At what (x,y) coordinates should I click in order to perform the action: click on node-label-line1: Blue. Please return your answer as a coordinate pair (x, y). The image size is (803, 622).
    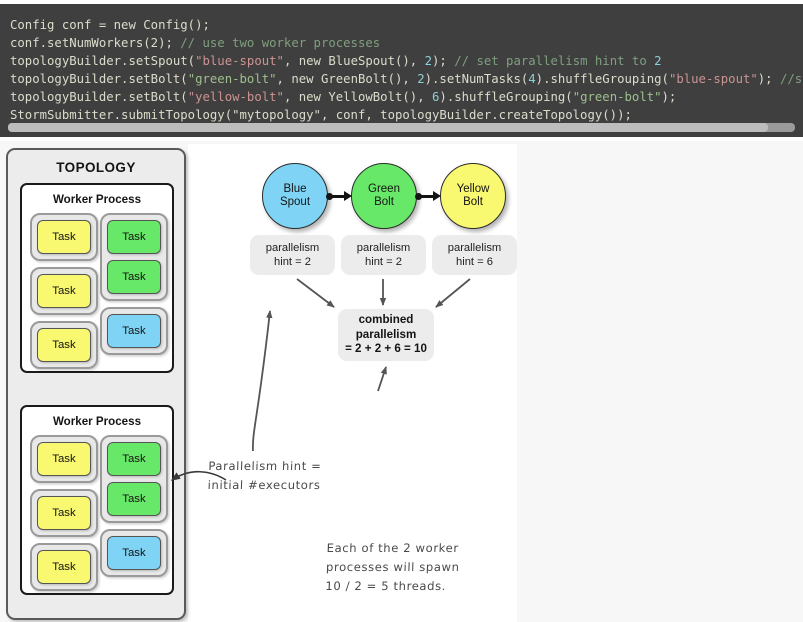
    Looking at the image, I should click on (295, 188).